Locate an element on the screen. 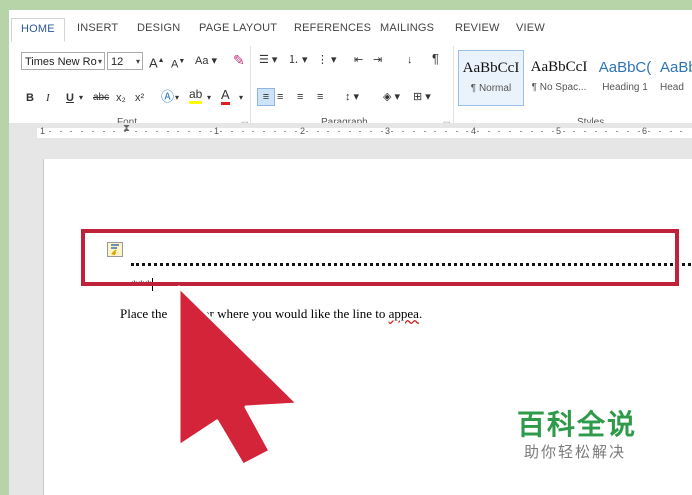 The height and width of the screenshot is (495, 692). highlight-color-icon: ab is located at coordinates (196, 96).